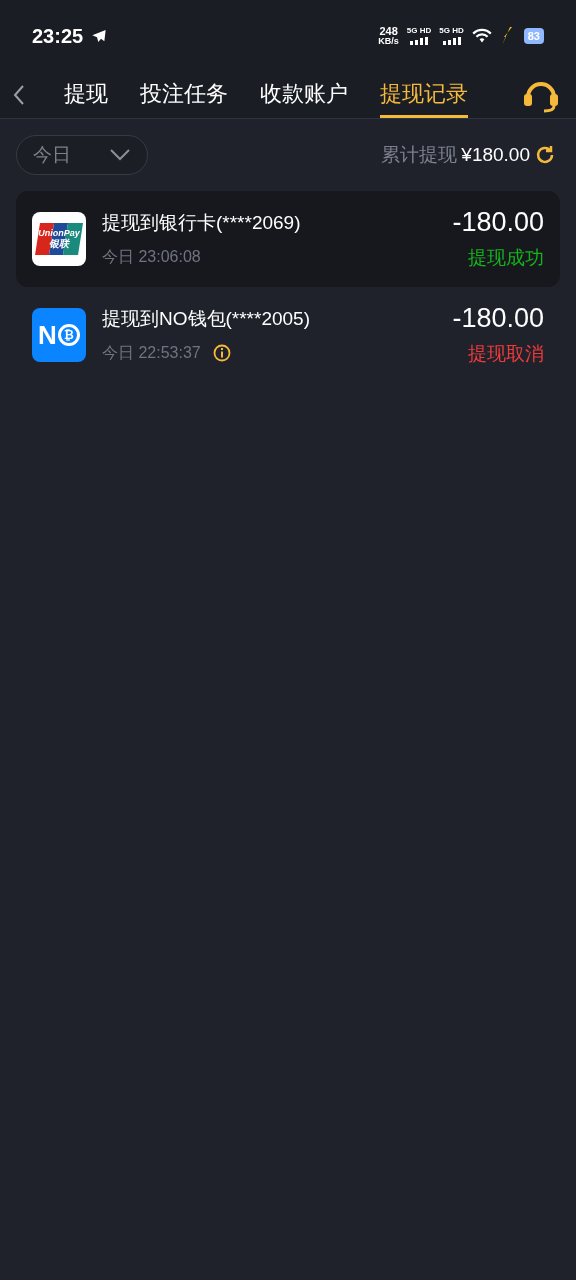 The image size is (576, 1280). Describe the element at coordinates (506, 353) in the screenshot. I see `record-status: 提现取消` at that location.